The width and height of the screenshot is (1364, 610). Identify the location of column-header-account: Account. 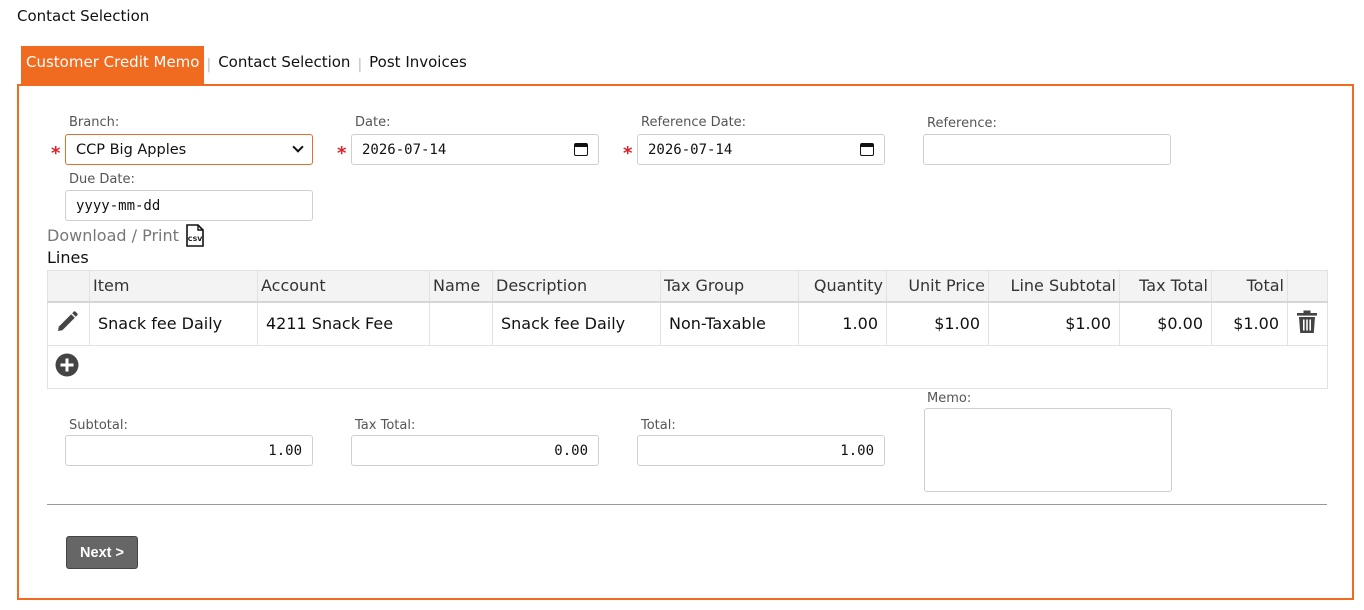
(343, 286).